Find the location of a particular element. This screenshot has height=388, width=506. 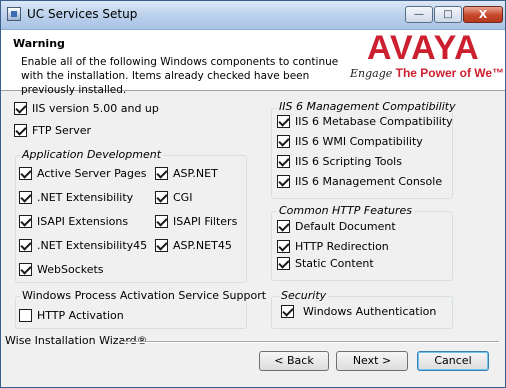

checkbox-label: HTTP Activation is located at coordinates (80, 315).